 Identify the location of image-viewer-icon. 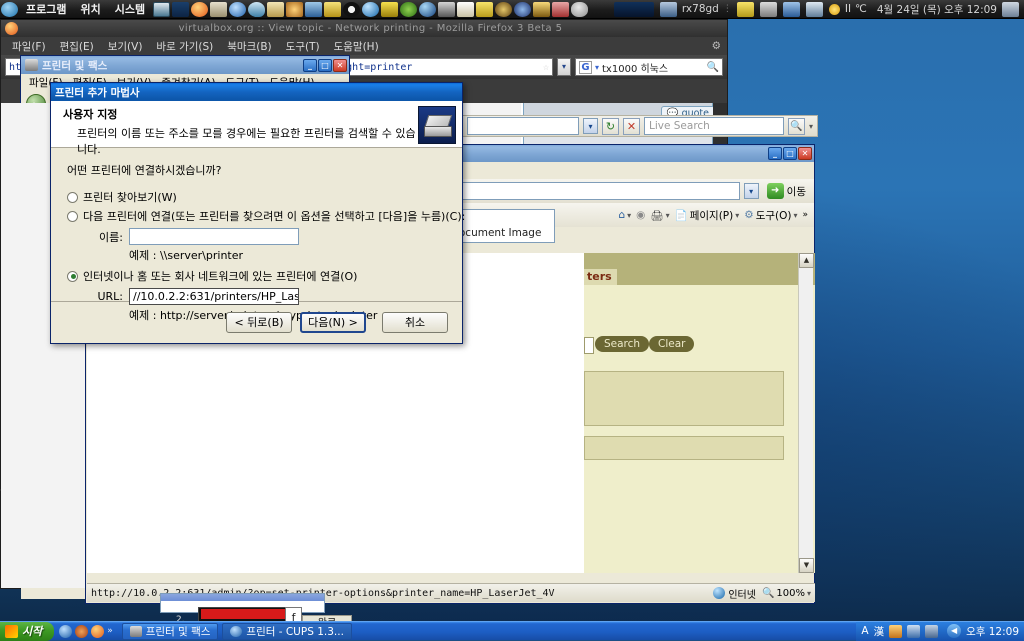
(314, 9).